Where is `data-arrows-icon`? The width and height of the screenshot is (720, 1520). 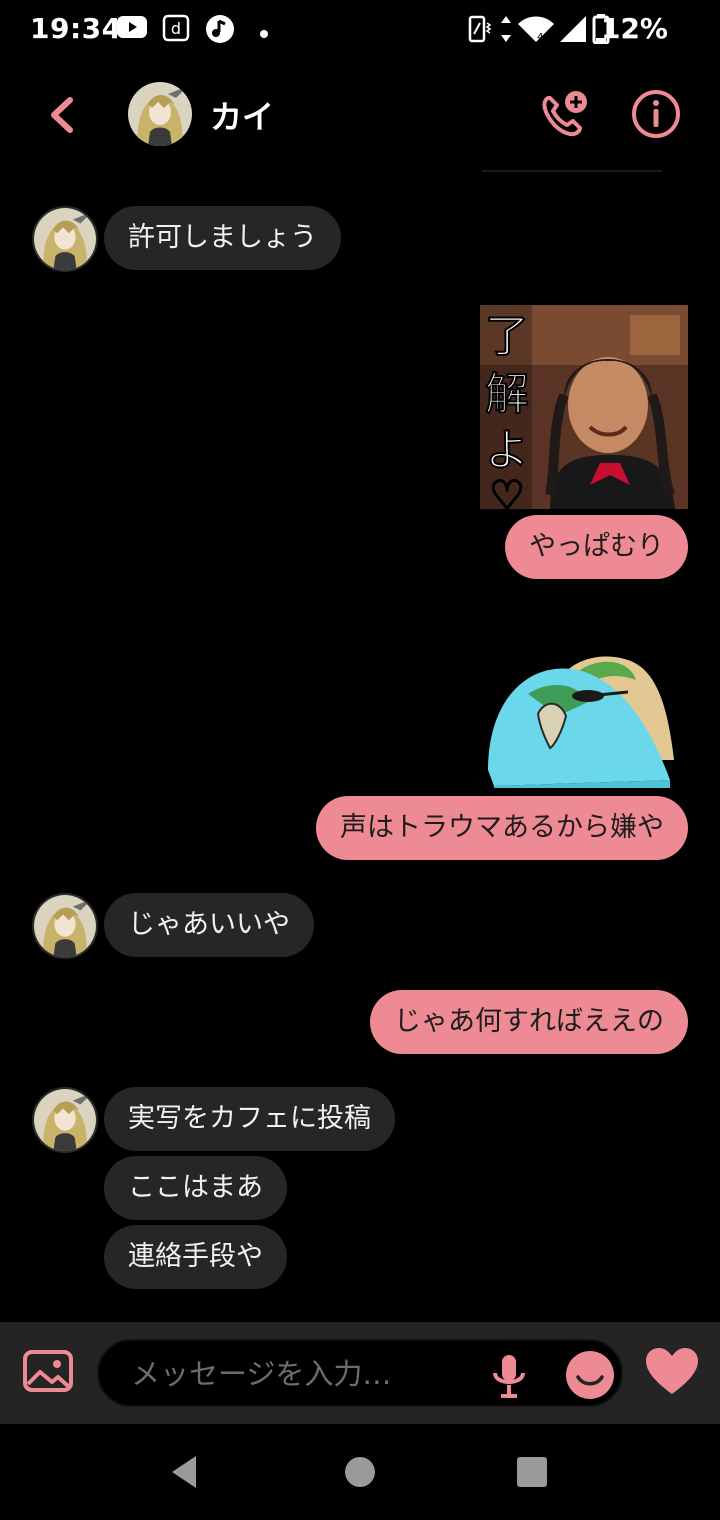 data-arrows-icon is located at coordinates (506, 31).